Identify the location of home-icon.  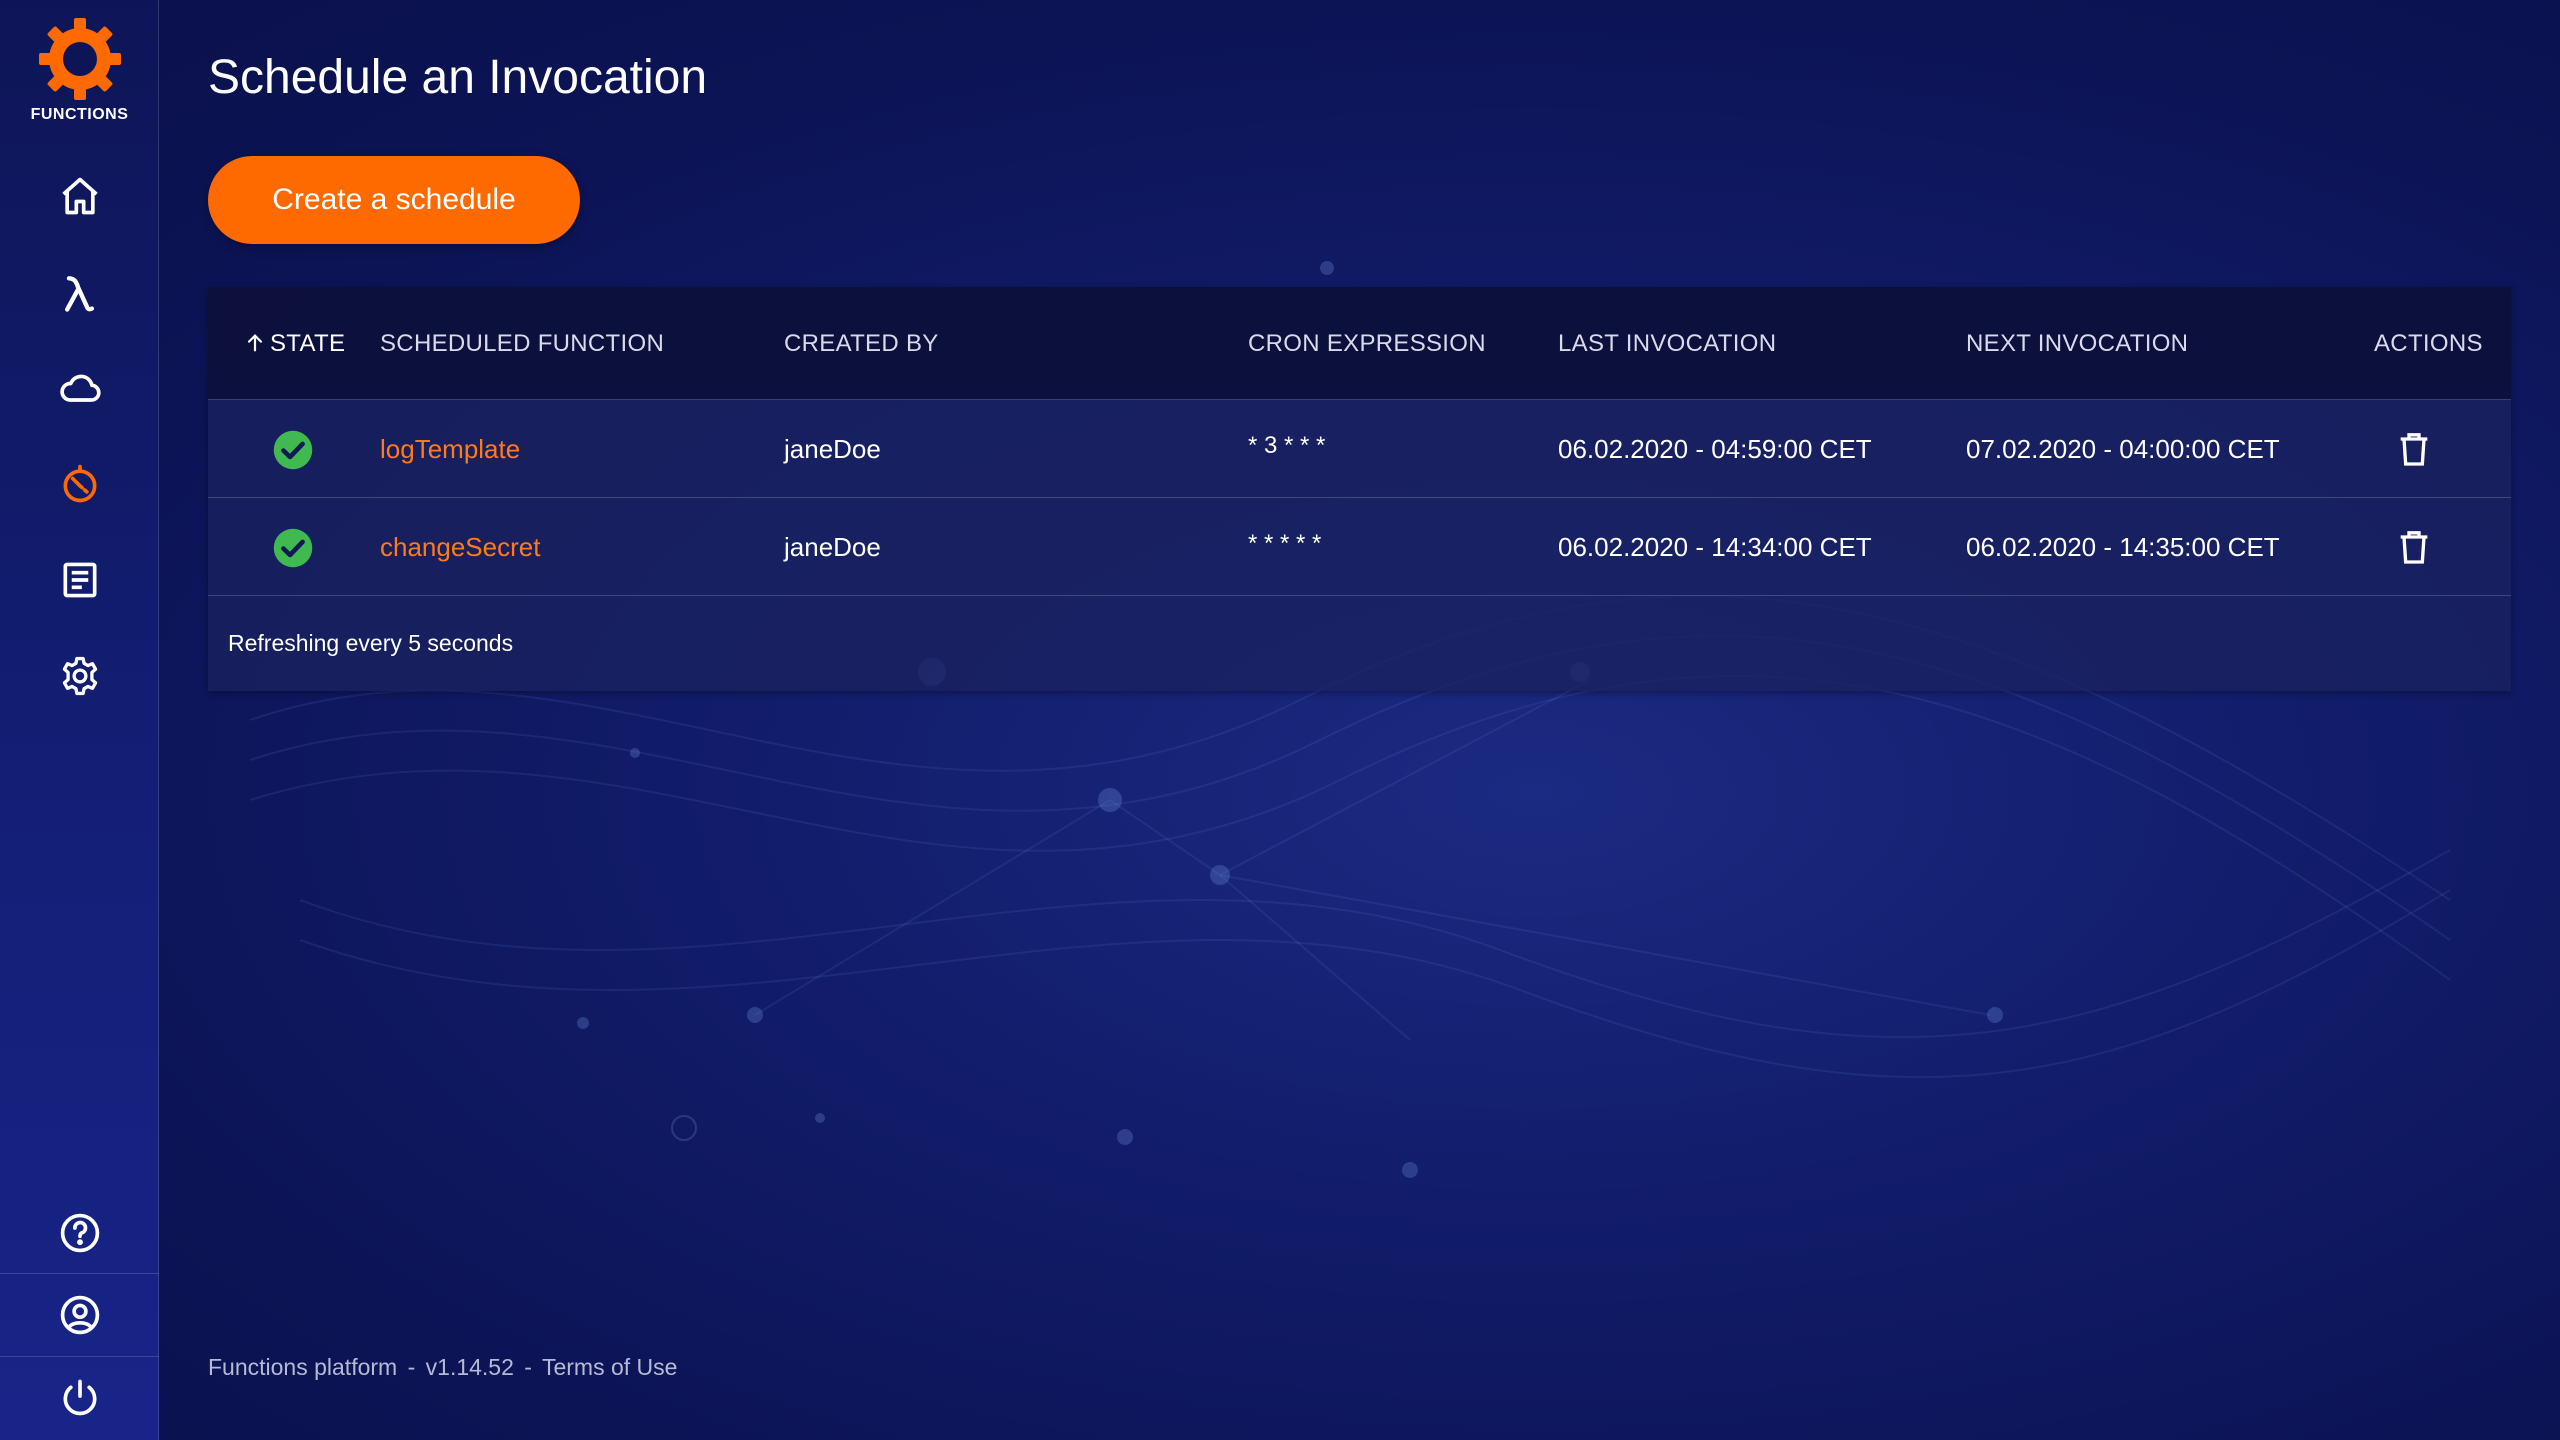
(79, 196).